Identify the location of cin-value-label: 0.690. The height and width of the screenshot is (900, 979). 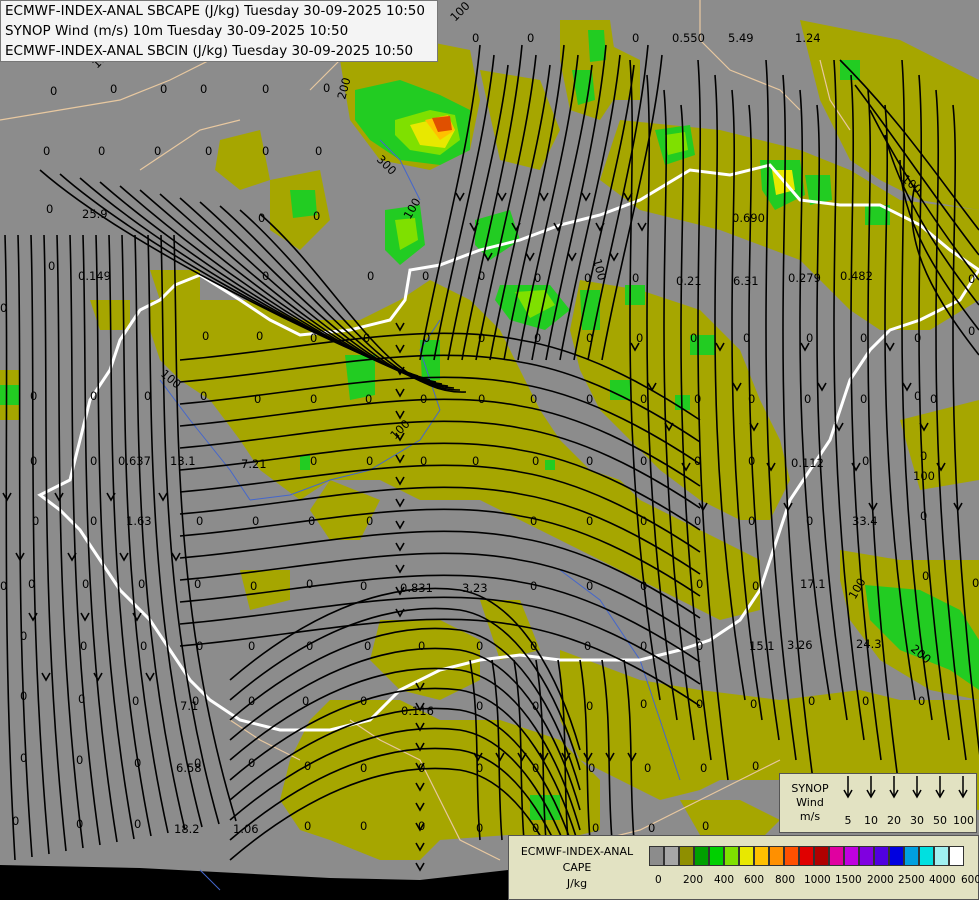
(748, 218).